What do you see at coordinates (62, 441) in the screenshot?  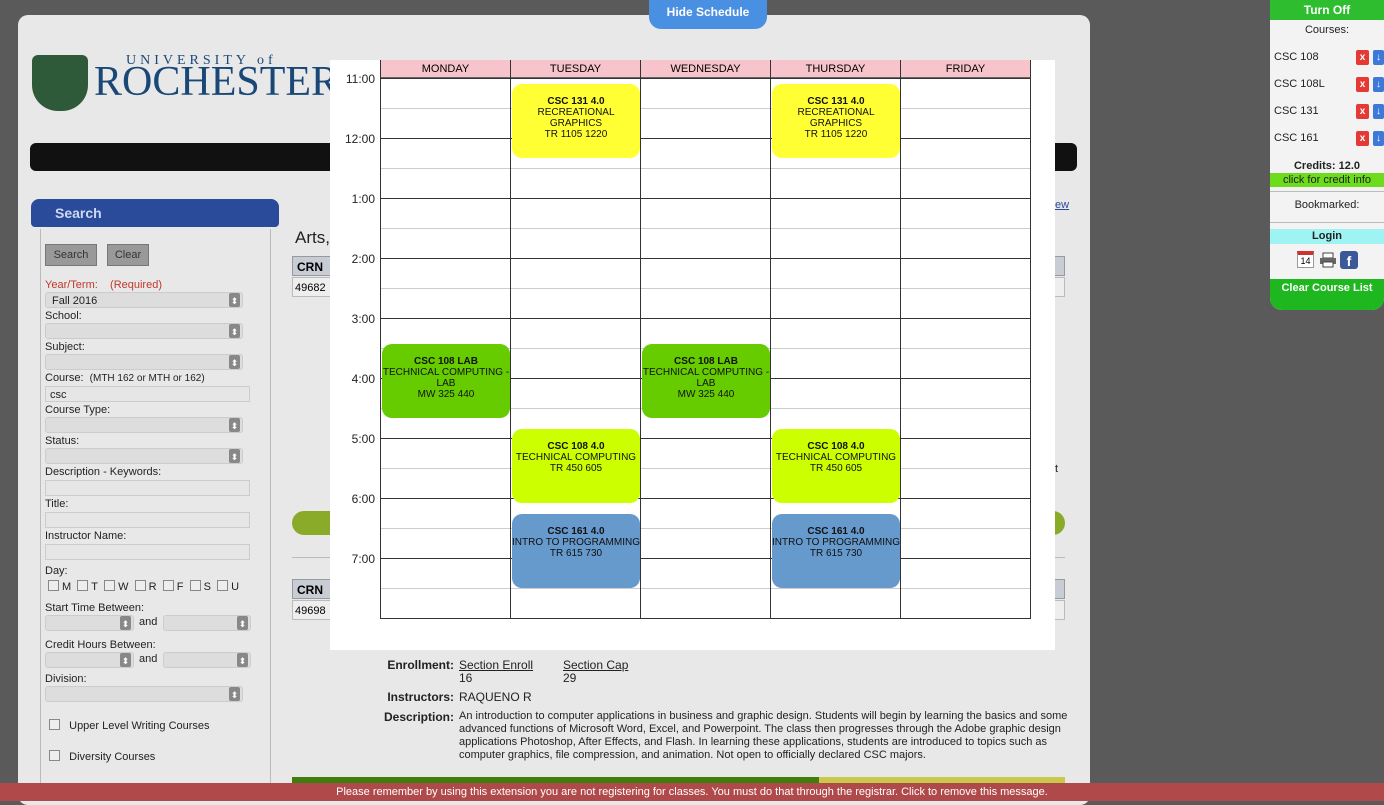 I see `status-label: Status:` at bounding box center [62, 441].